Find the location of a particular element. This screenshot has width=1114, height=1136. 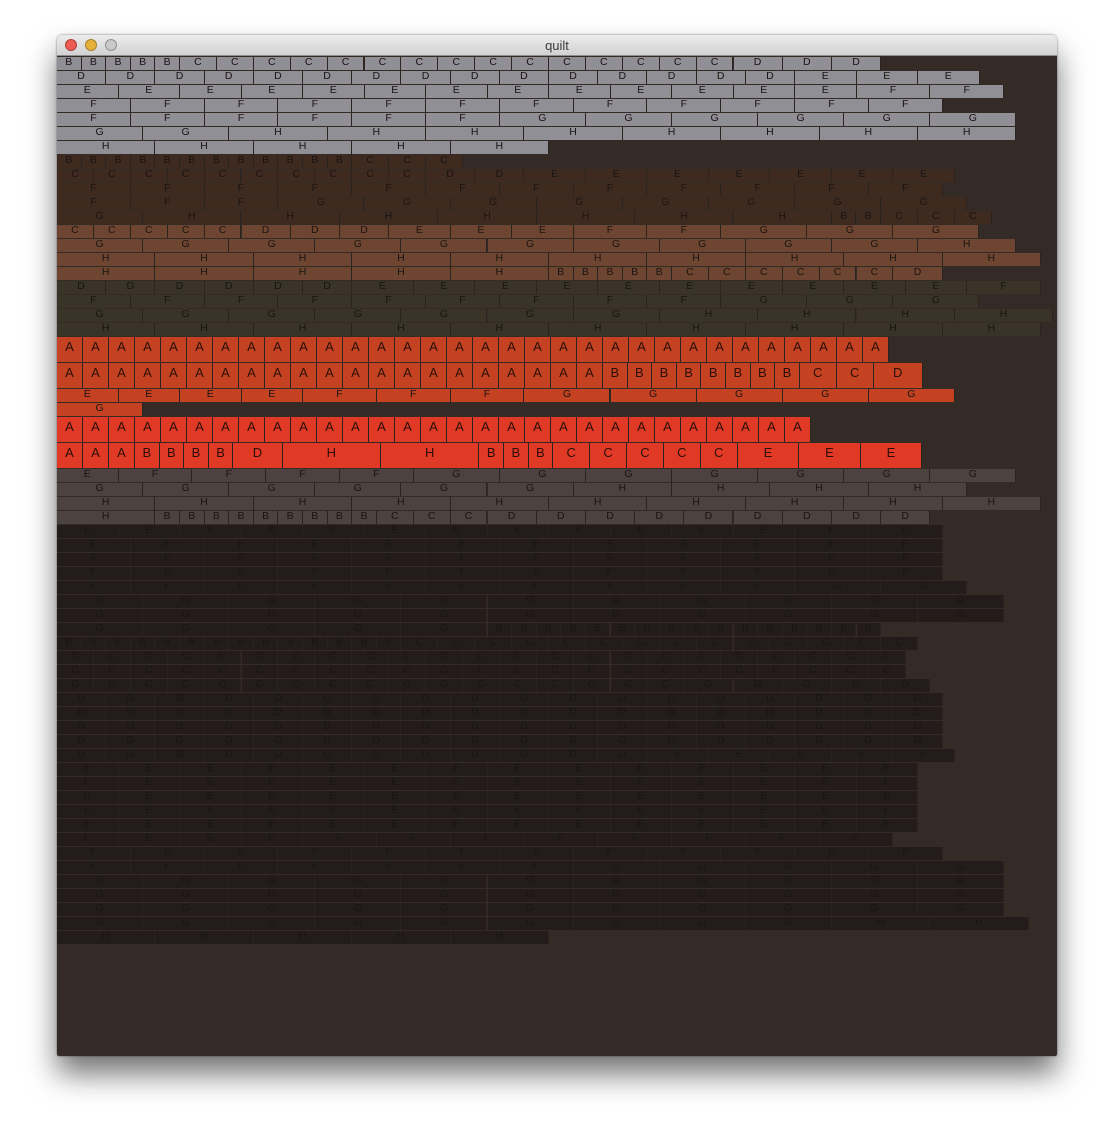

title-bar: quilt is located at coordinates (557, 45).